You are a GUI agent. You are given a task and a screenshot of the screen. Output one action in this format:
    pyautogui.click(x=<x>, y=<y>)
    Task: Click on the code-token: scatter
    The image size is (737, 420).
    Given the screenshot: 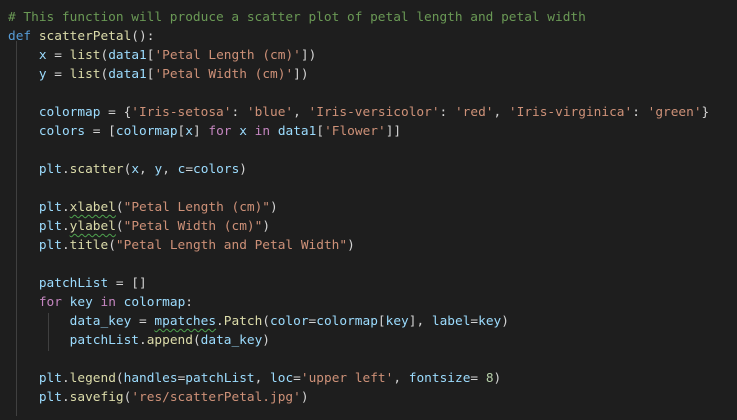 What is the action you would take?
    pyautogui.click(x=96, y=169)
    